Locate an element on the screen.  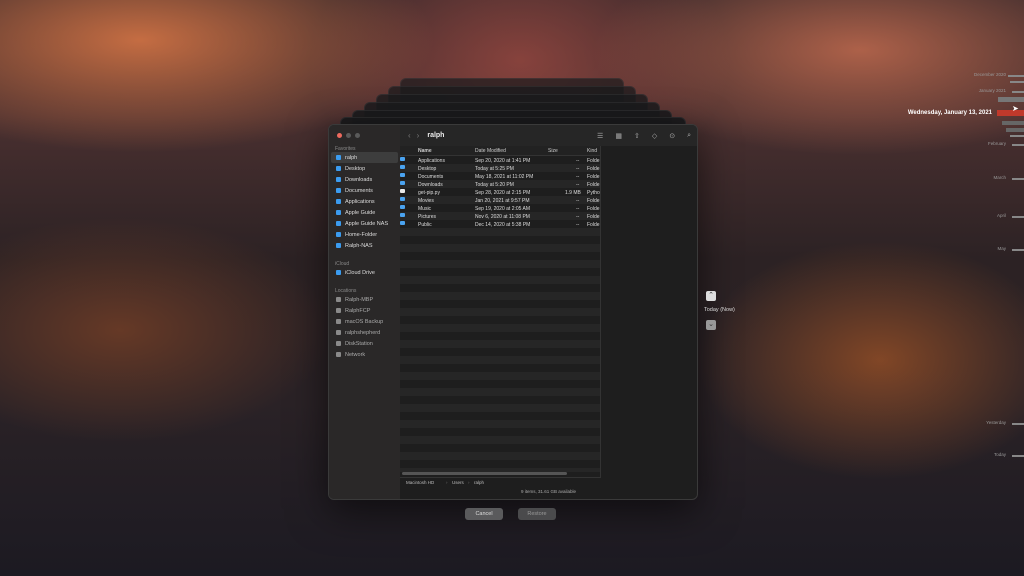
more-icon: ⊙ is located at coordinates (672, 136).